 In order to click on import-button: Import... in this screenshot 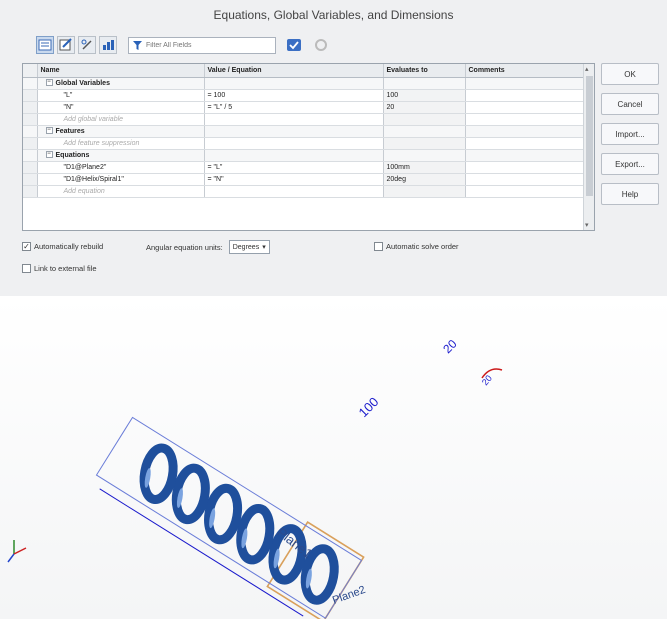, I will do `click(630, 134)`.